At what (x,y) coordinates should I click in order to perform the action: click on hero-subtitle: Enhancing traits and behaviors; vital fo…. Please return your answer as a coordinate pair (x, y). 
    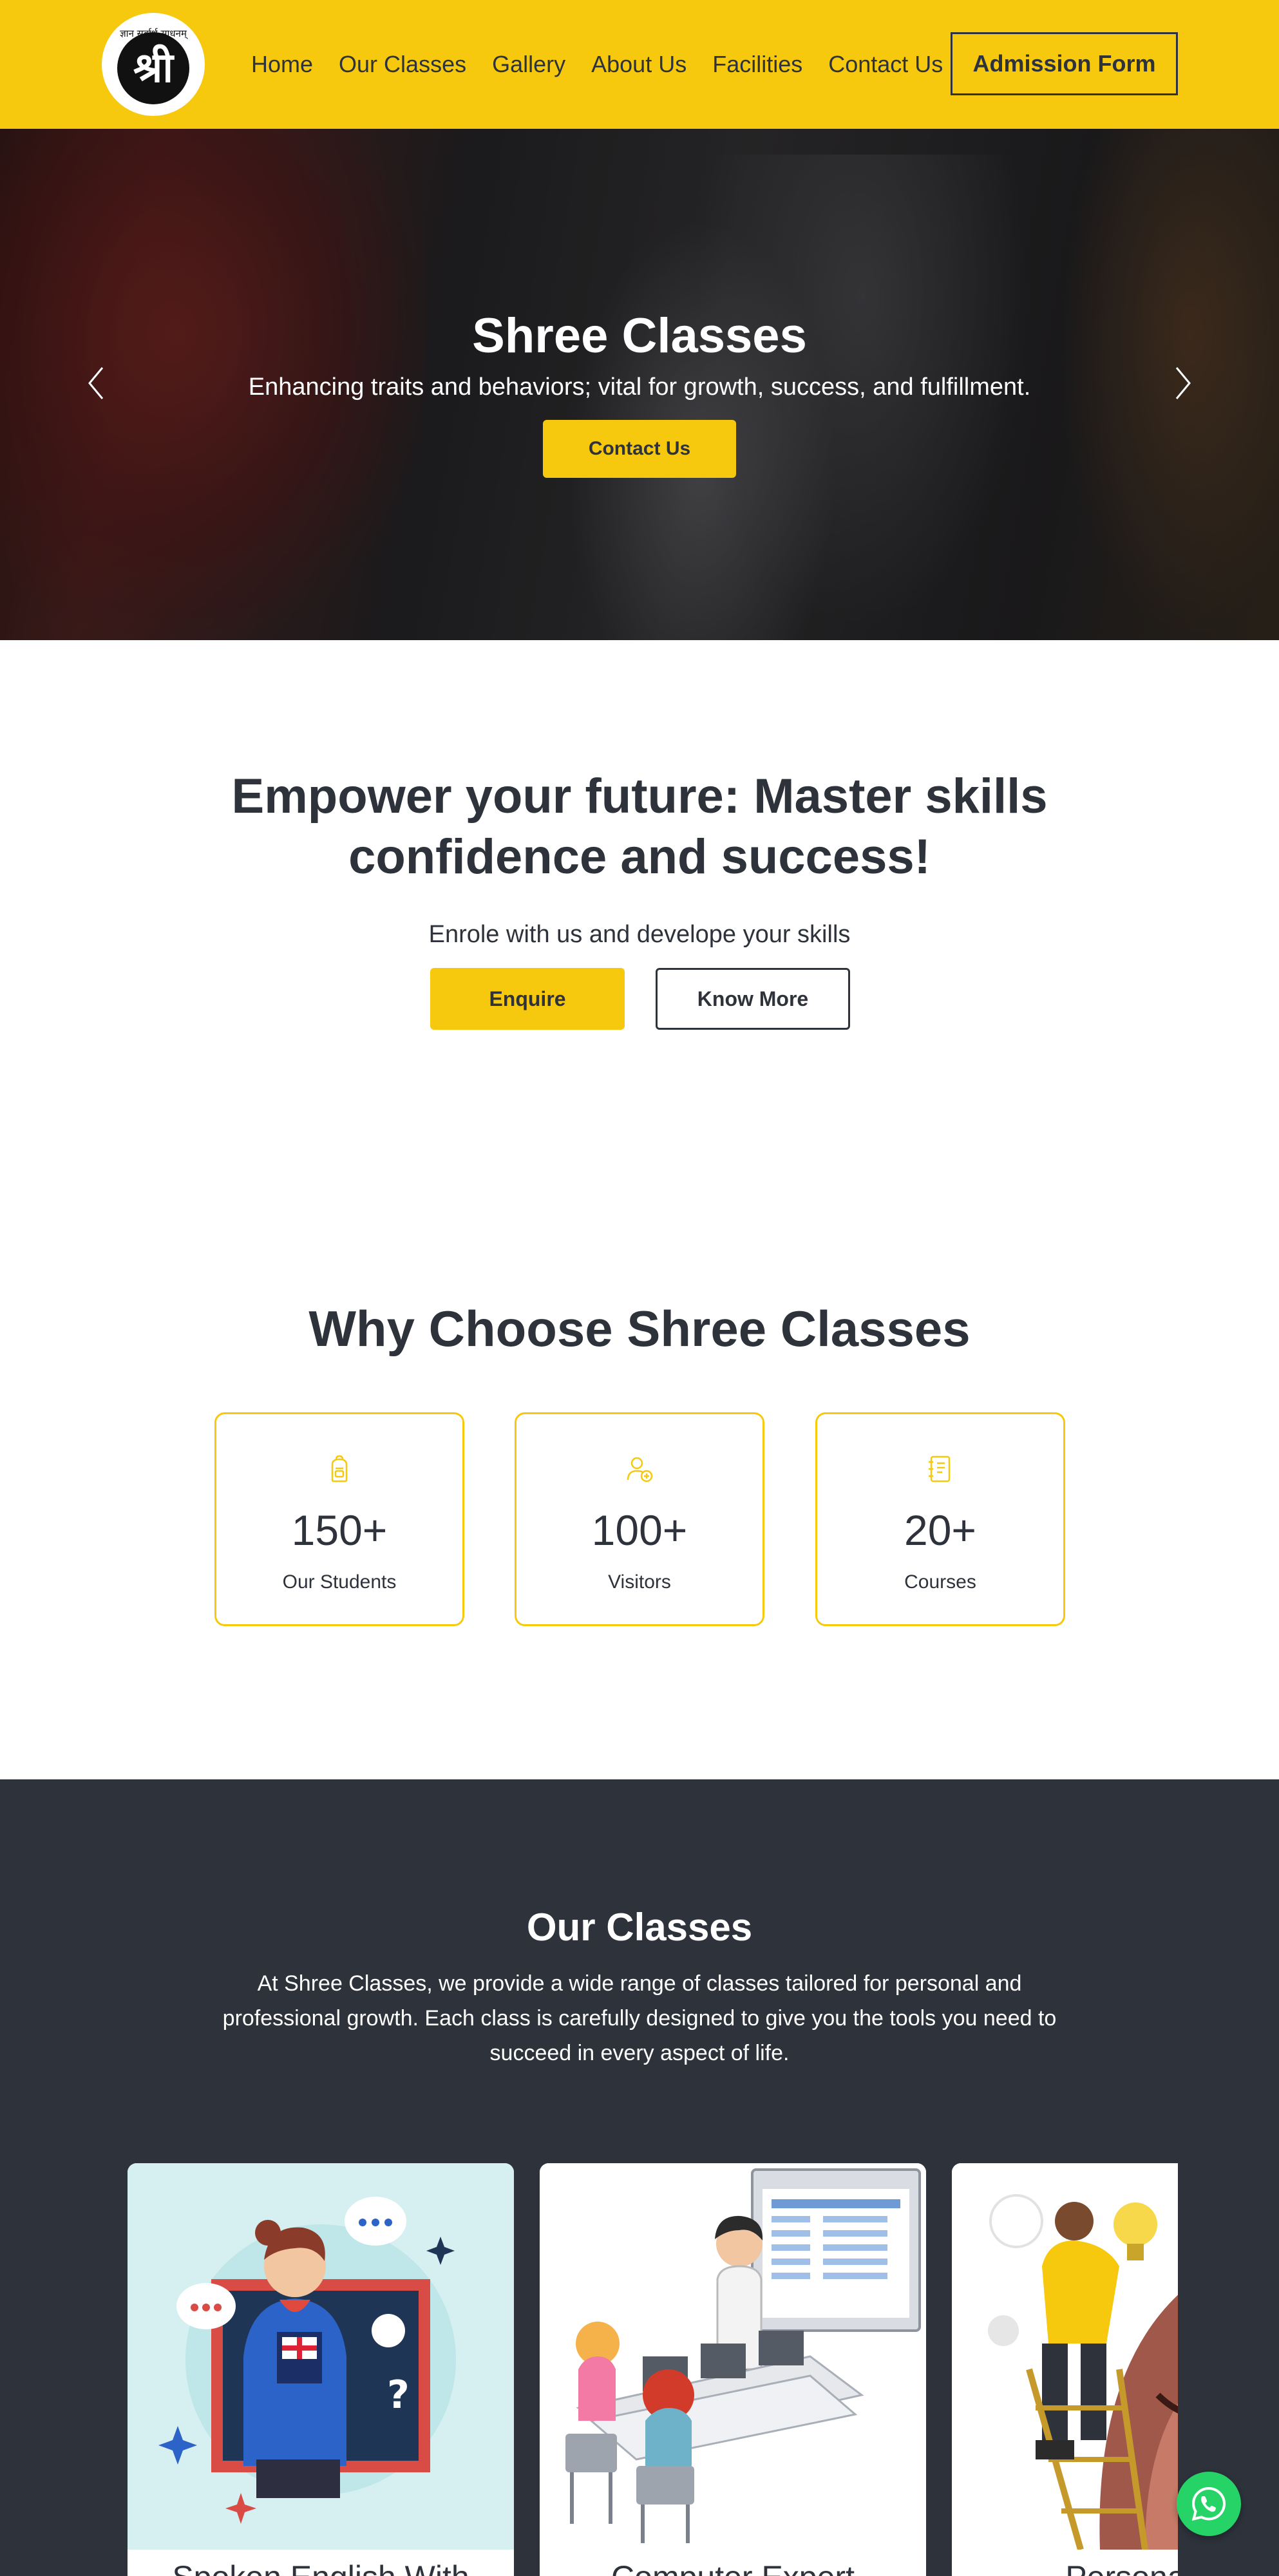
    Looking at the image, I should click on (639, 387).